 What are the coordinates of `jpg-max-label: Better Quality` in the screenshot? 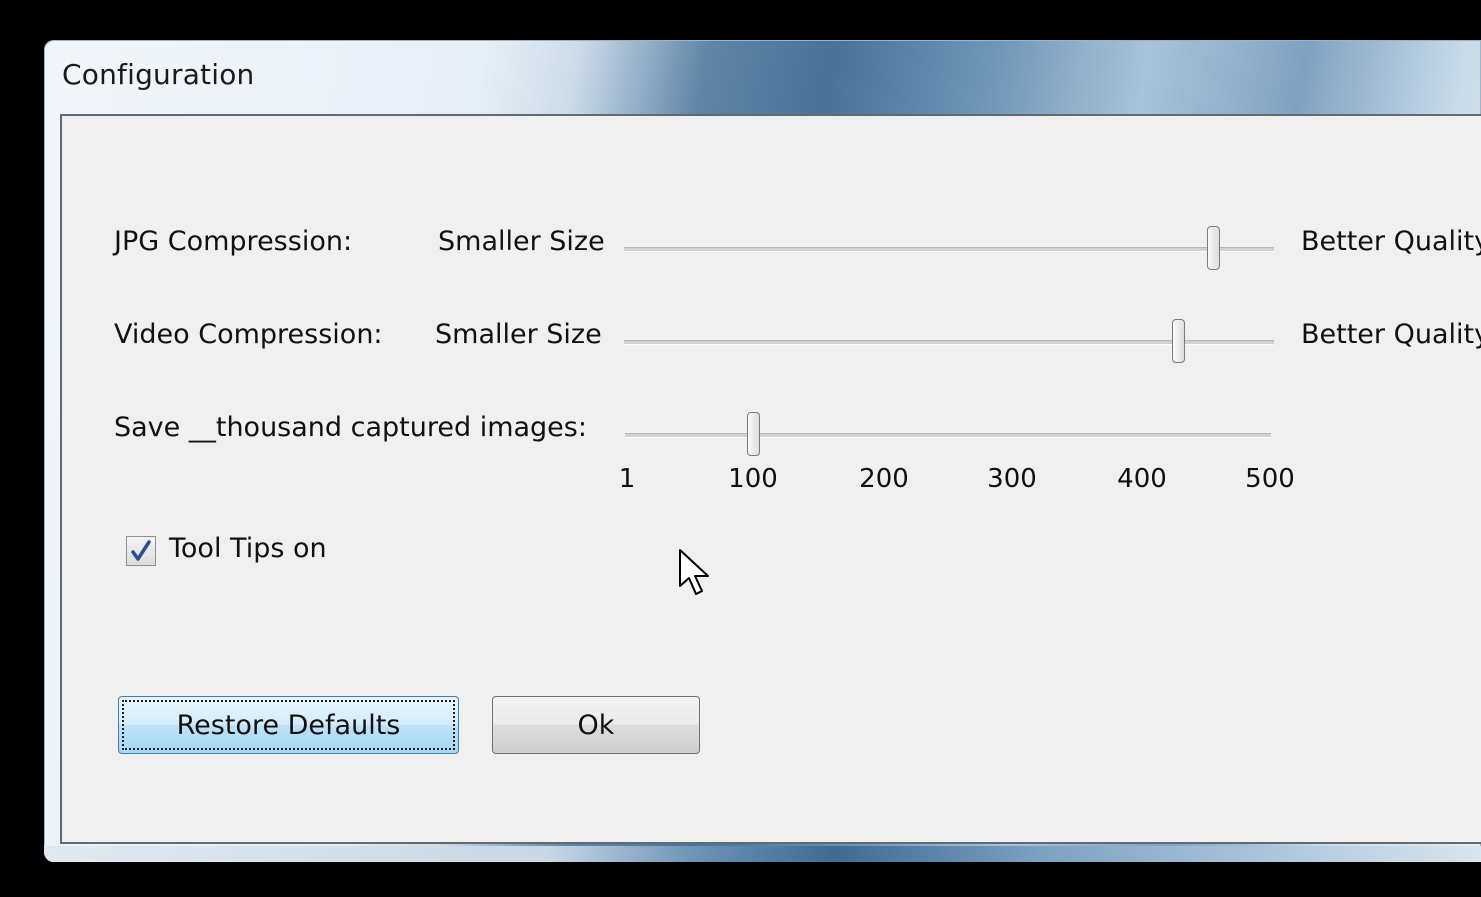 It's located at (1391, 241).